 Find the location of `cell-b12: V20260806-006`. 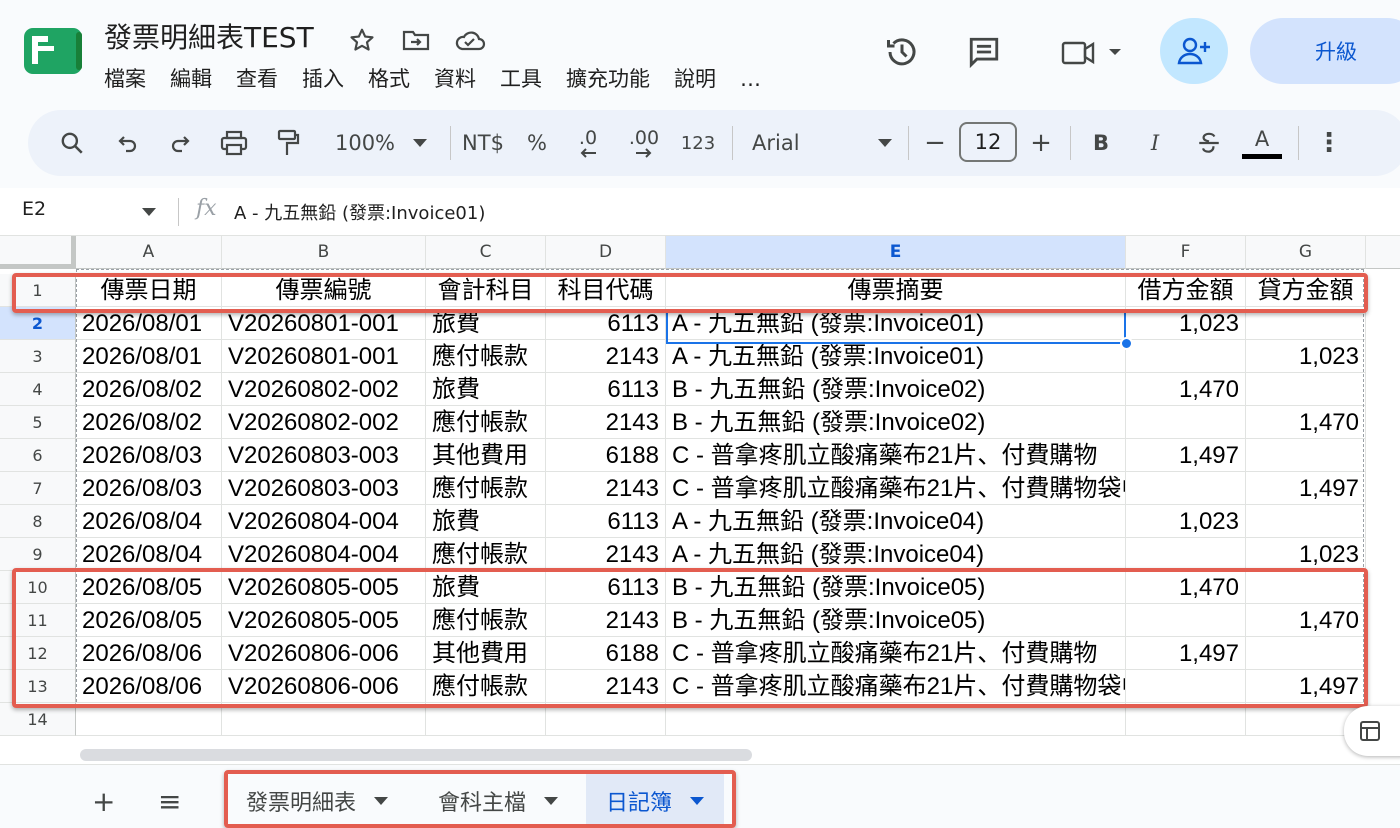

cell-b12: V20260806-006 is located at coordinates (324, 653).